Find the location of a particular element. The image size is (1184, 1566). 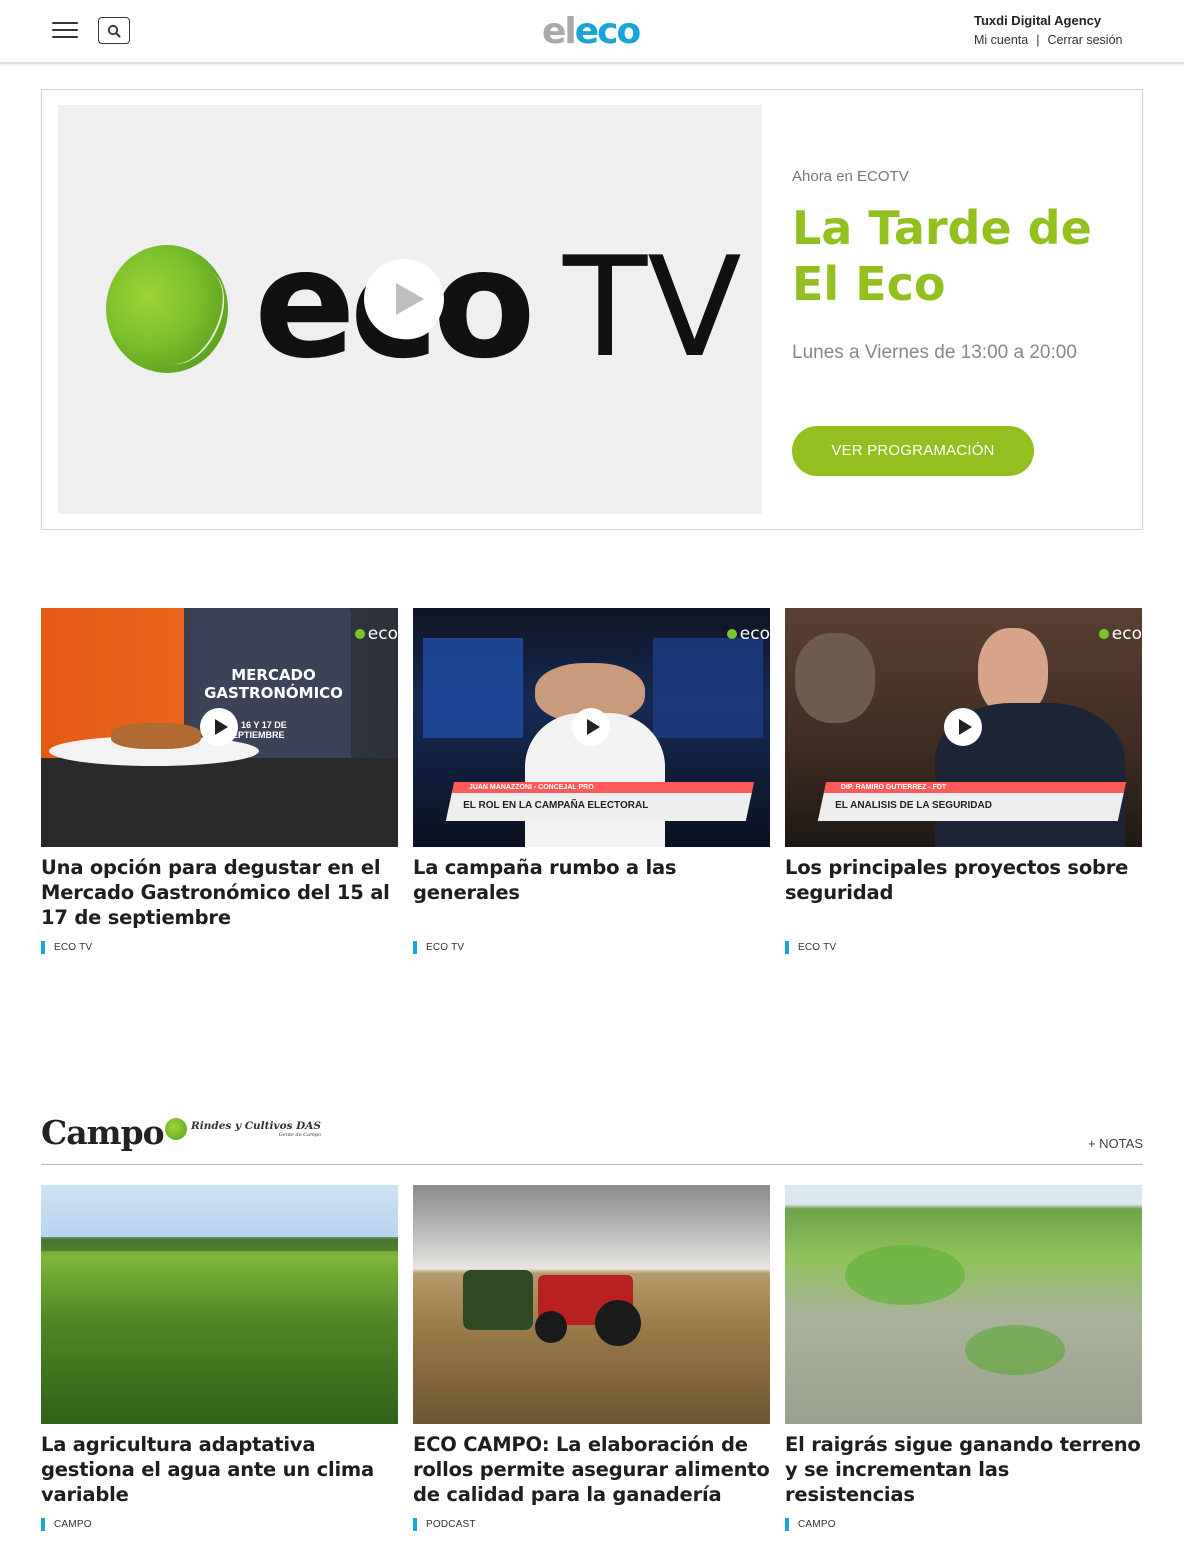

logout-link: Cerrar sesión is located at coordinates (1084, 40).